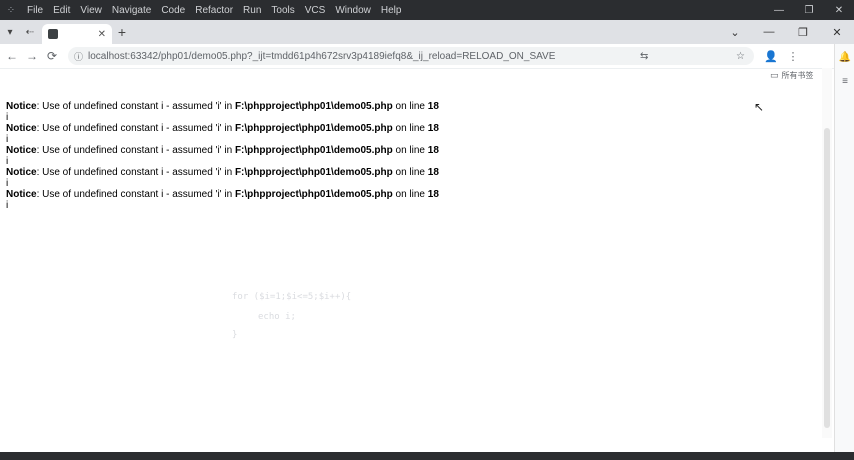  What do you see at coordinates (644, 56) in the screenshot?
I see `translate-icon: ⇆` at bounding box center [644, 56].